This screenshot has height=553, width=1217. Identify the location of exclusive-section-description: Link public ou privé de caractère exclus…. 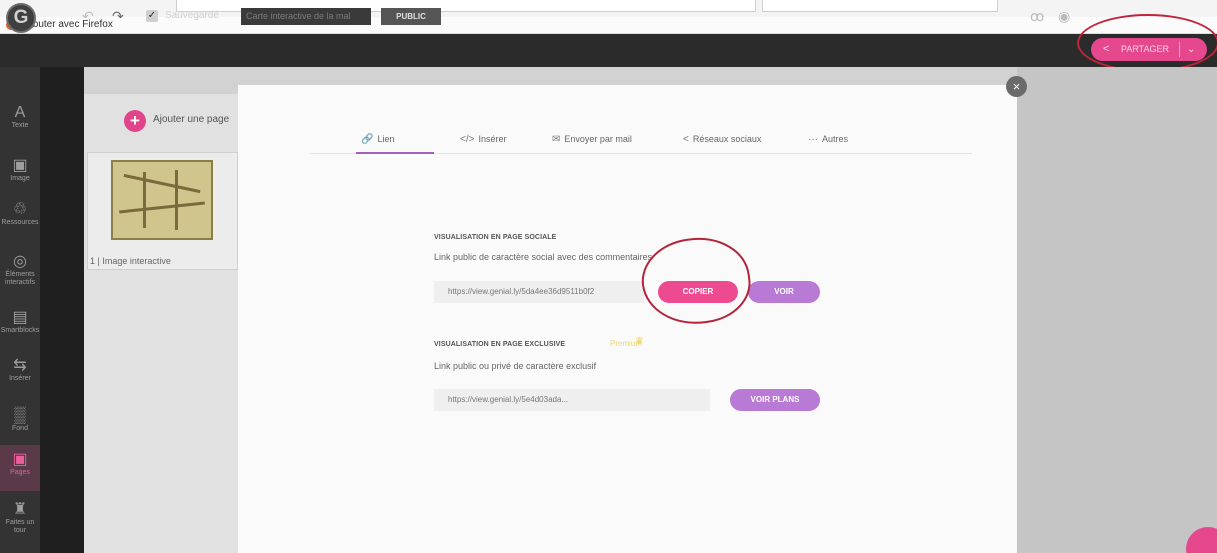
(515, 366).